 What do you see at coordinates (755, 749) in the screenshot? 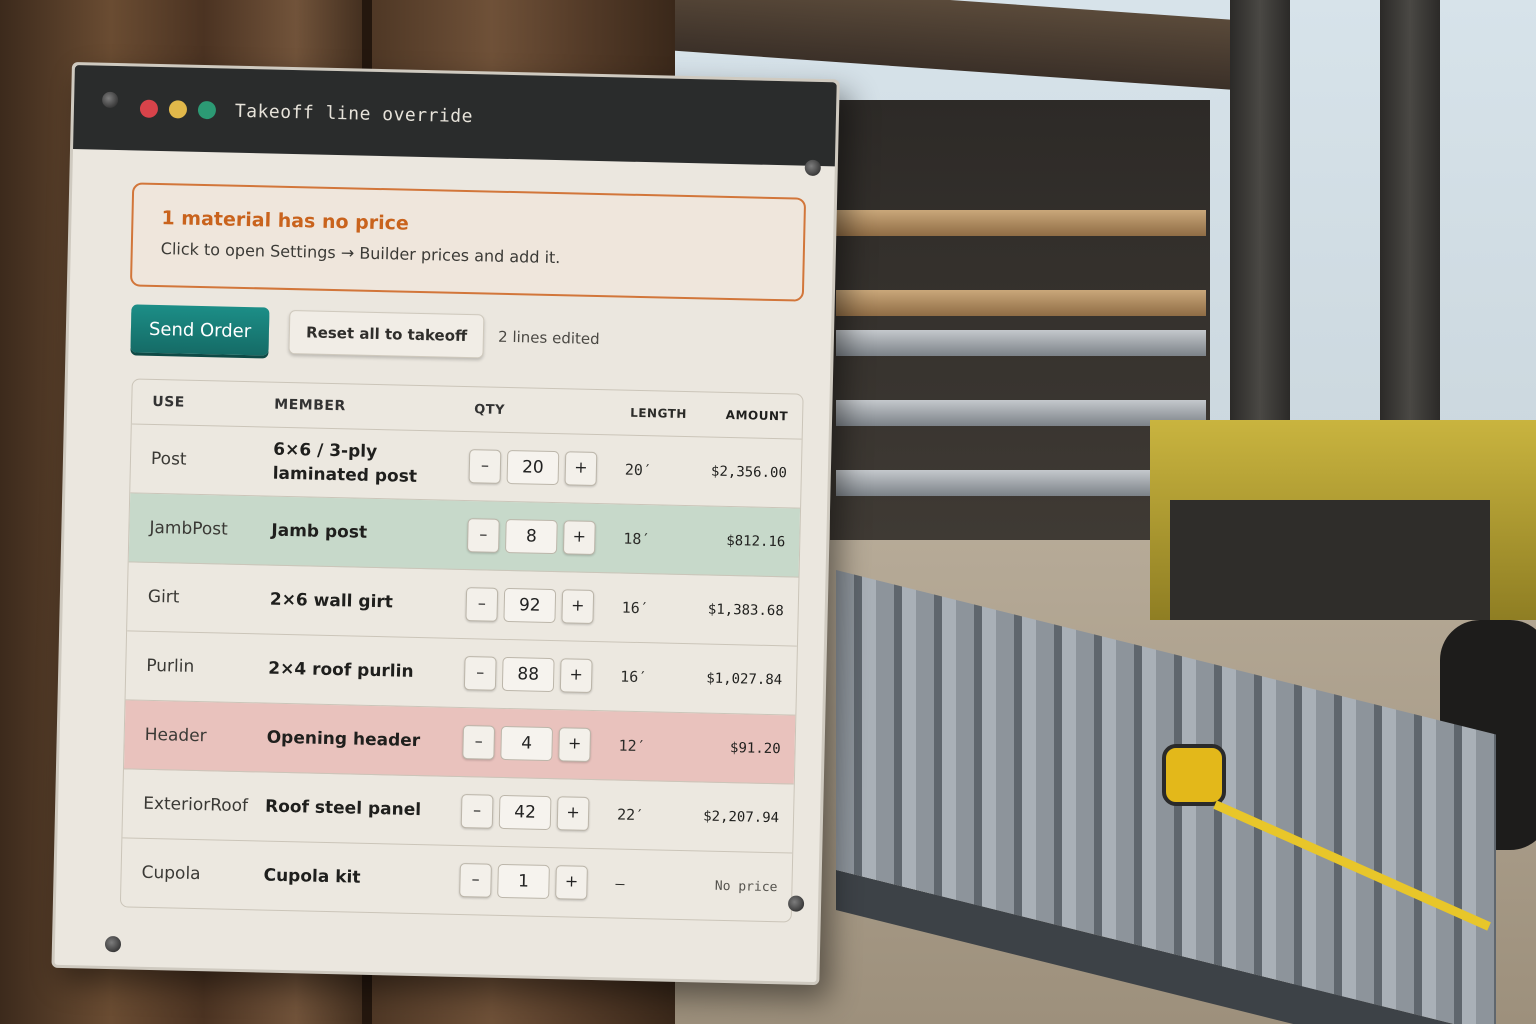
I see `row-amount: $91.20` at bounding box center [755, 749].